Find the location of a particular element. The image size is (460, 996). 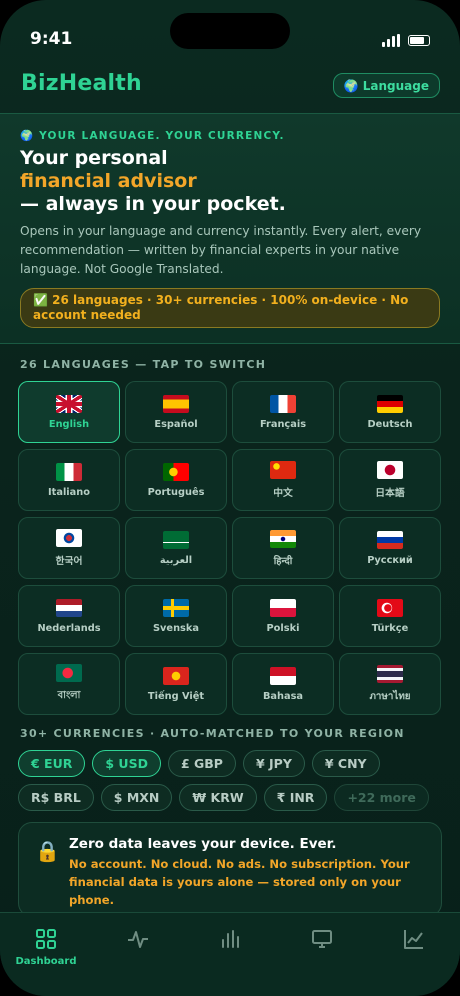

pulse-icon is located at coordinates (138, 939).